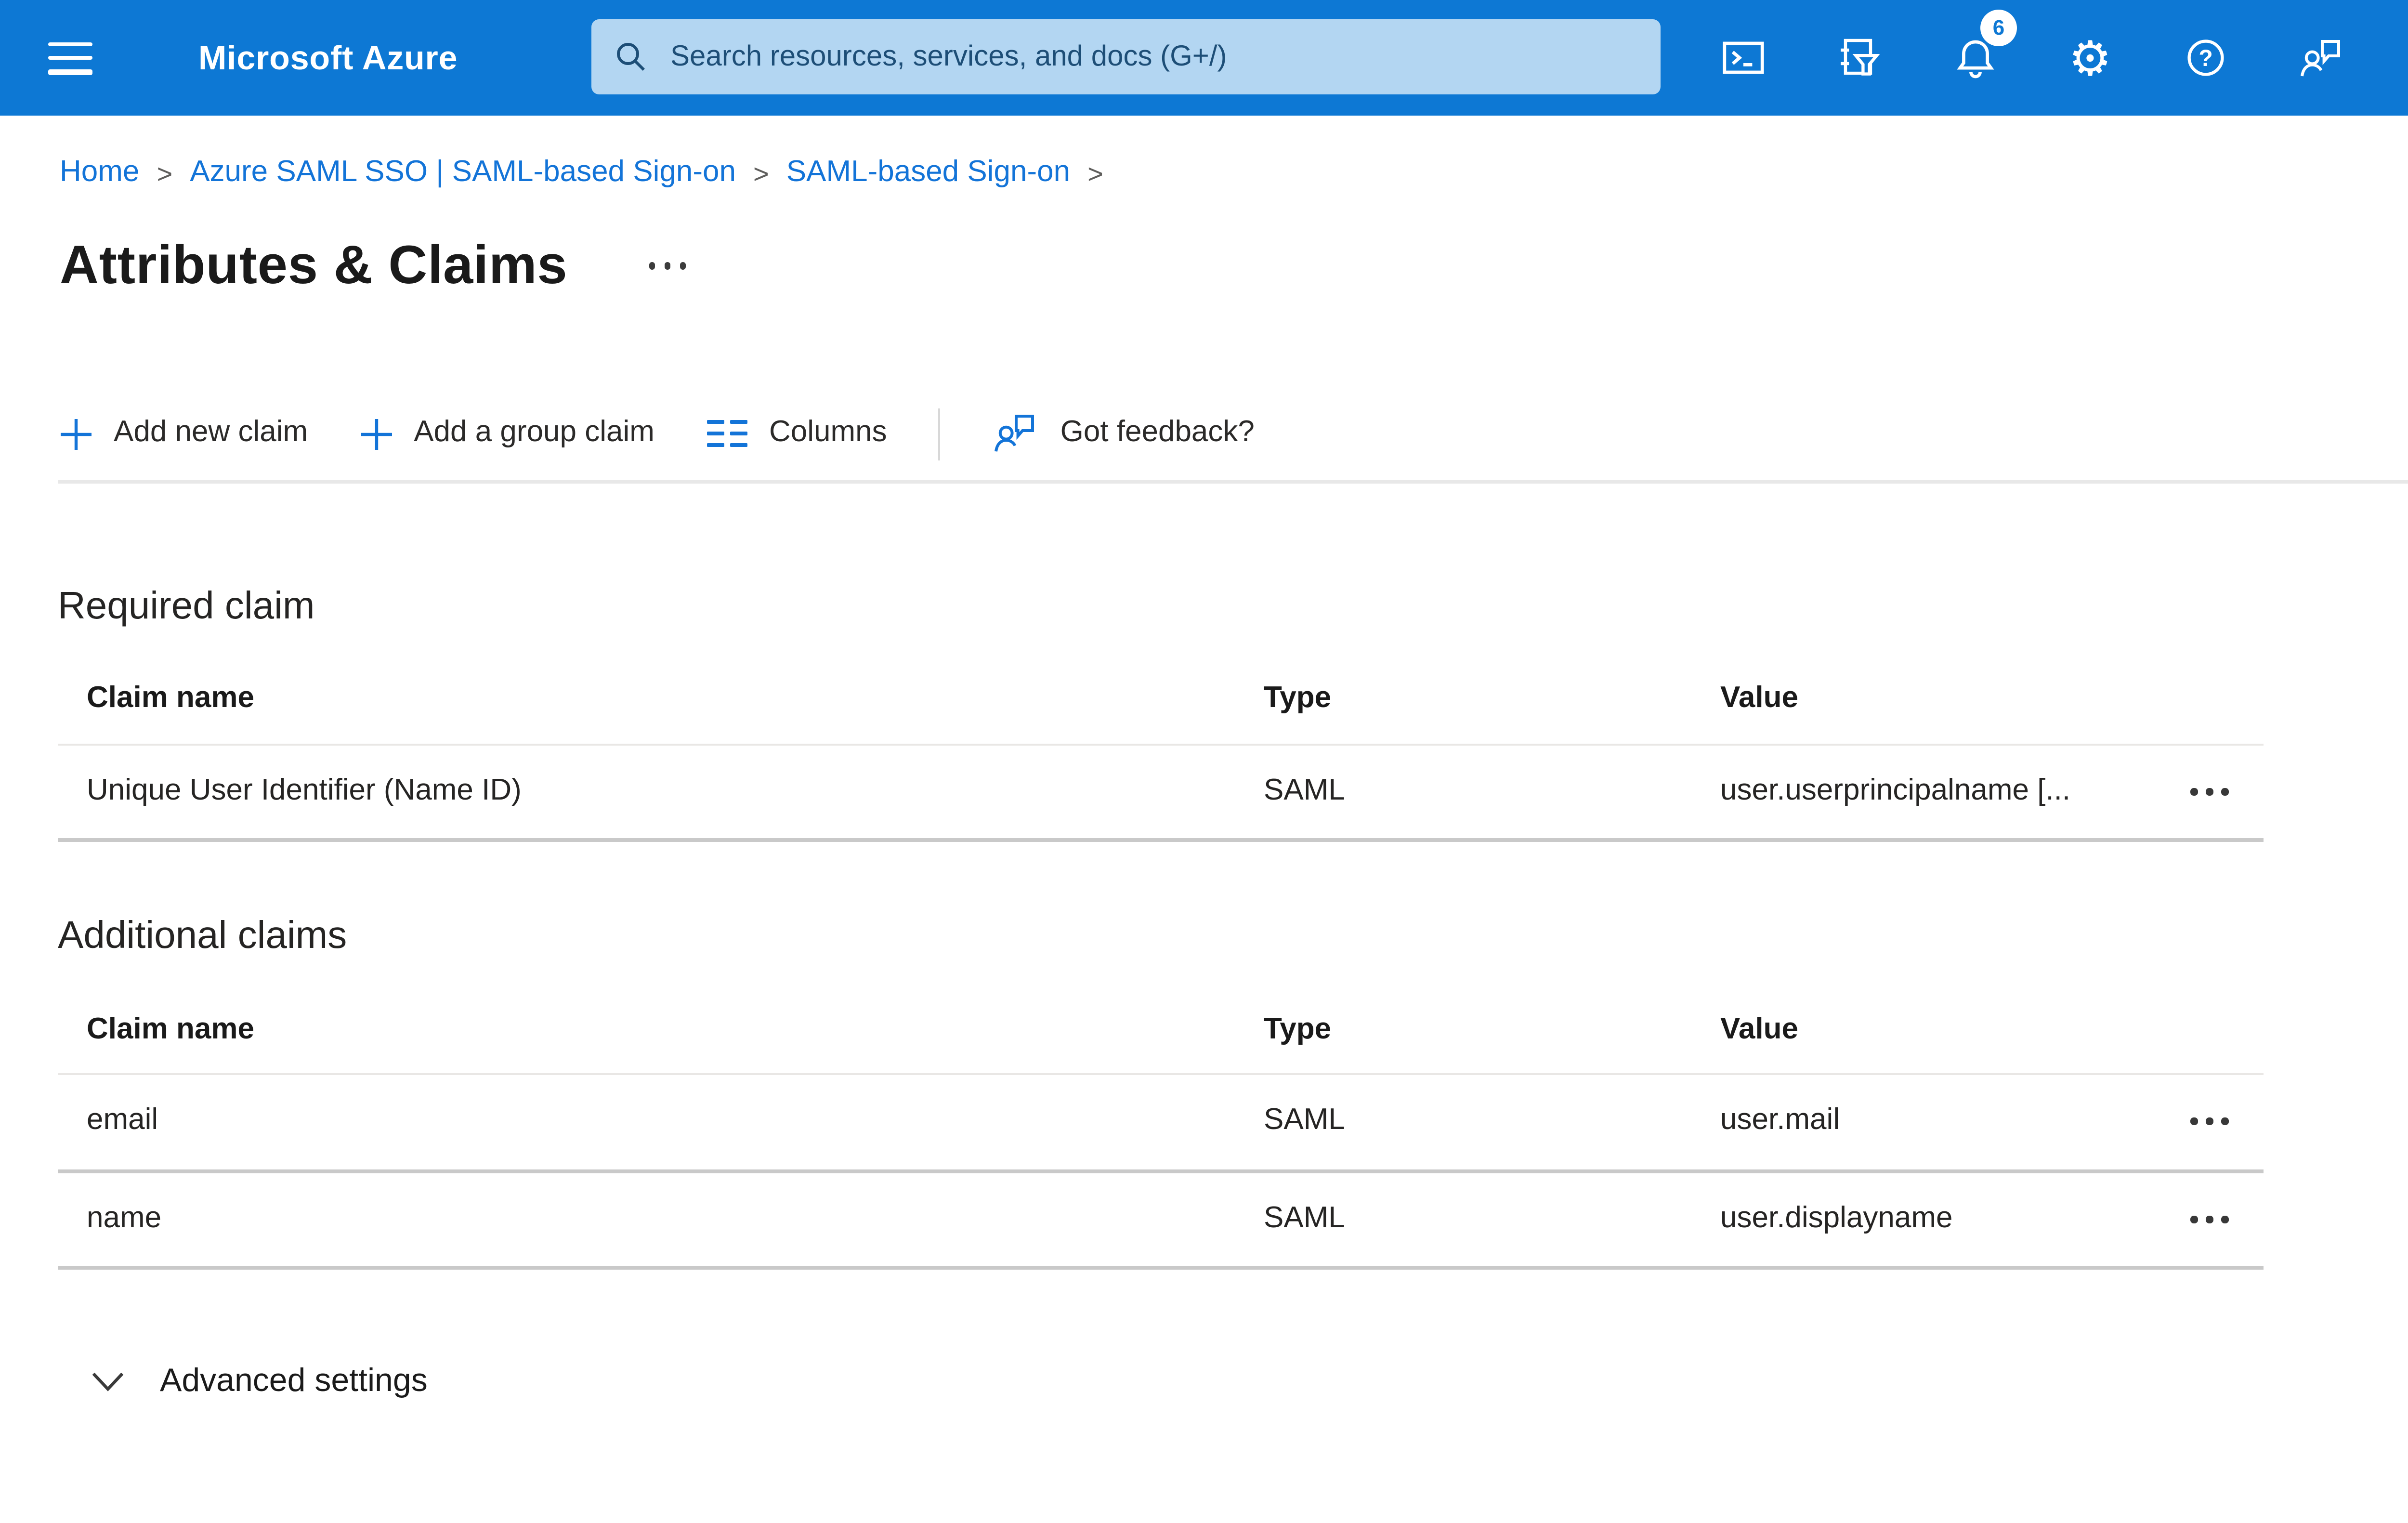  What do you see at coordinates (186, 606) in the screenshot?
I see `required-claim-heading: Required claim` at bounding box center [186, 606].